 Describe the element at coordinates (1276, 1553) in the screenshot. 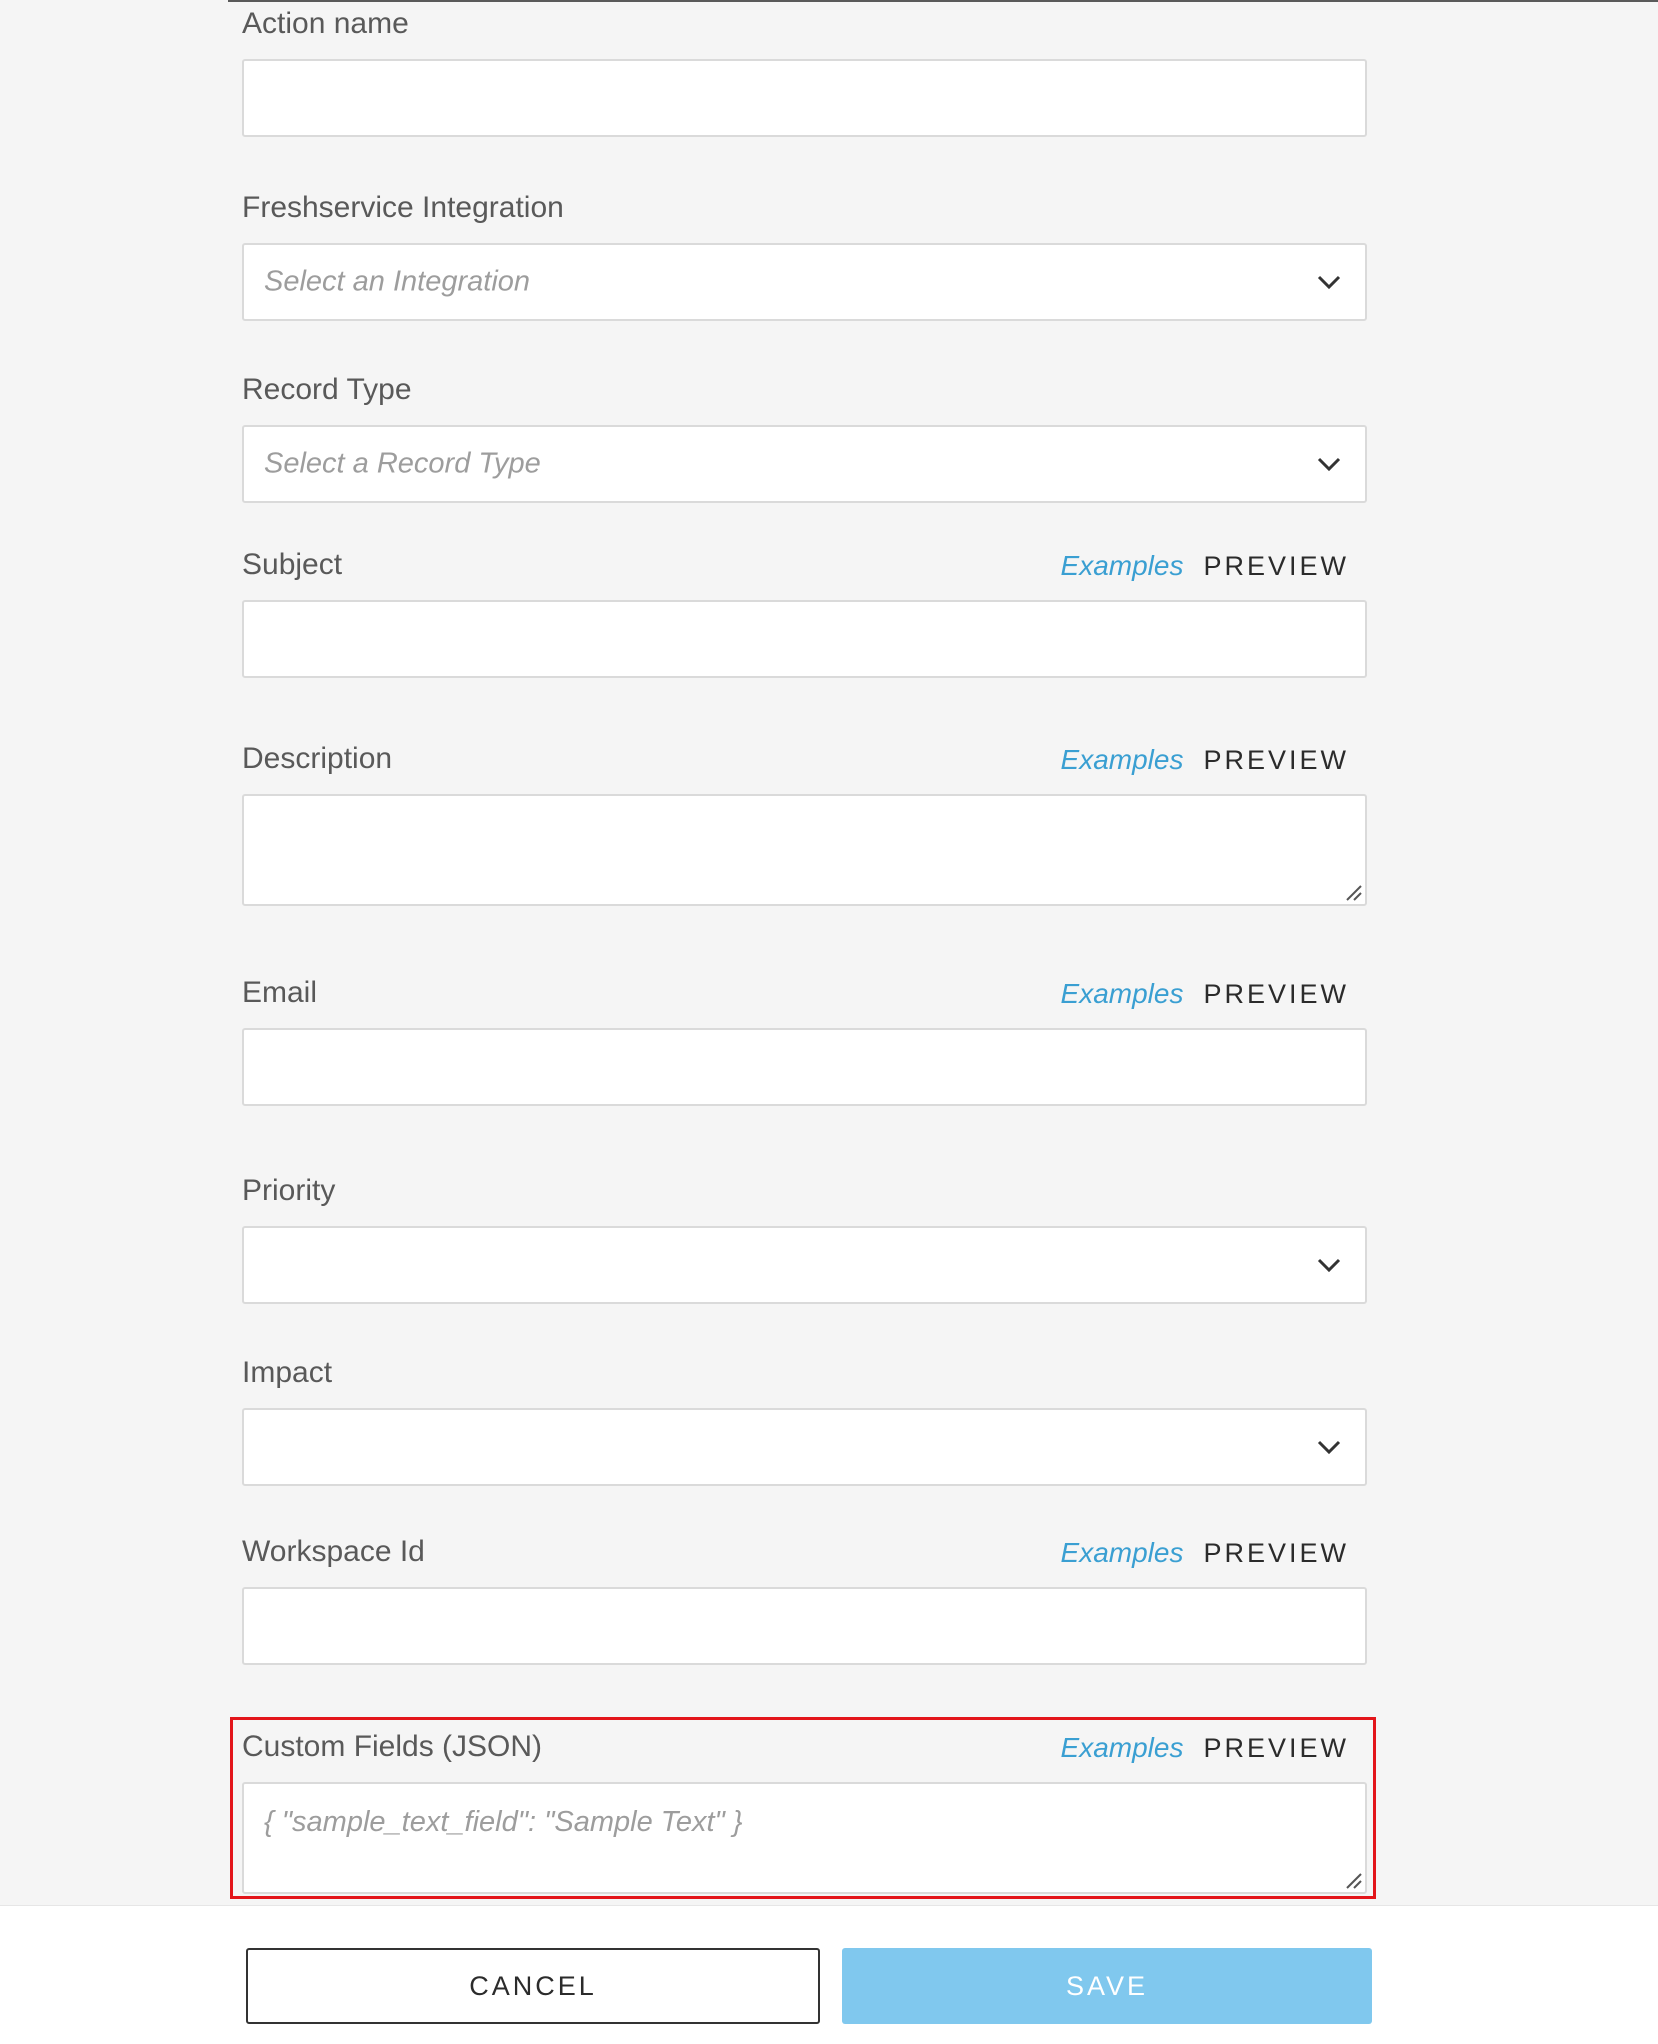

I see `workspace-id-preview-button: PREVIEW` at that location.